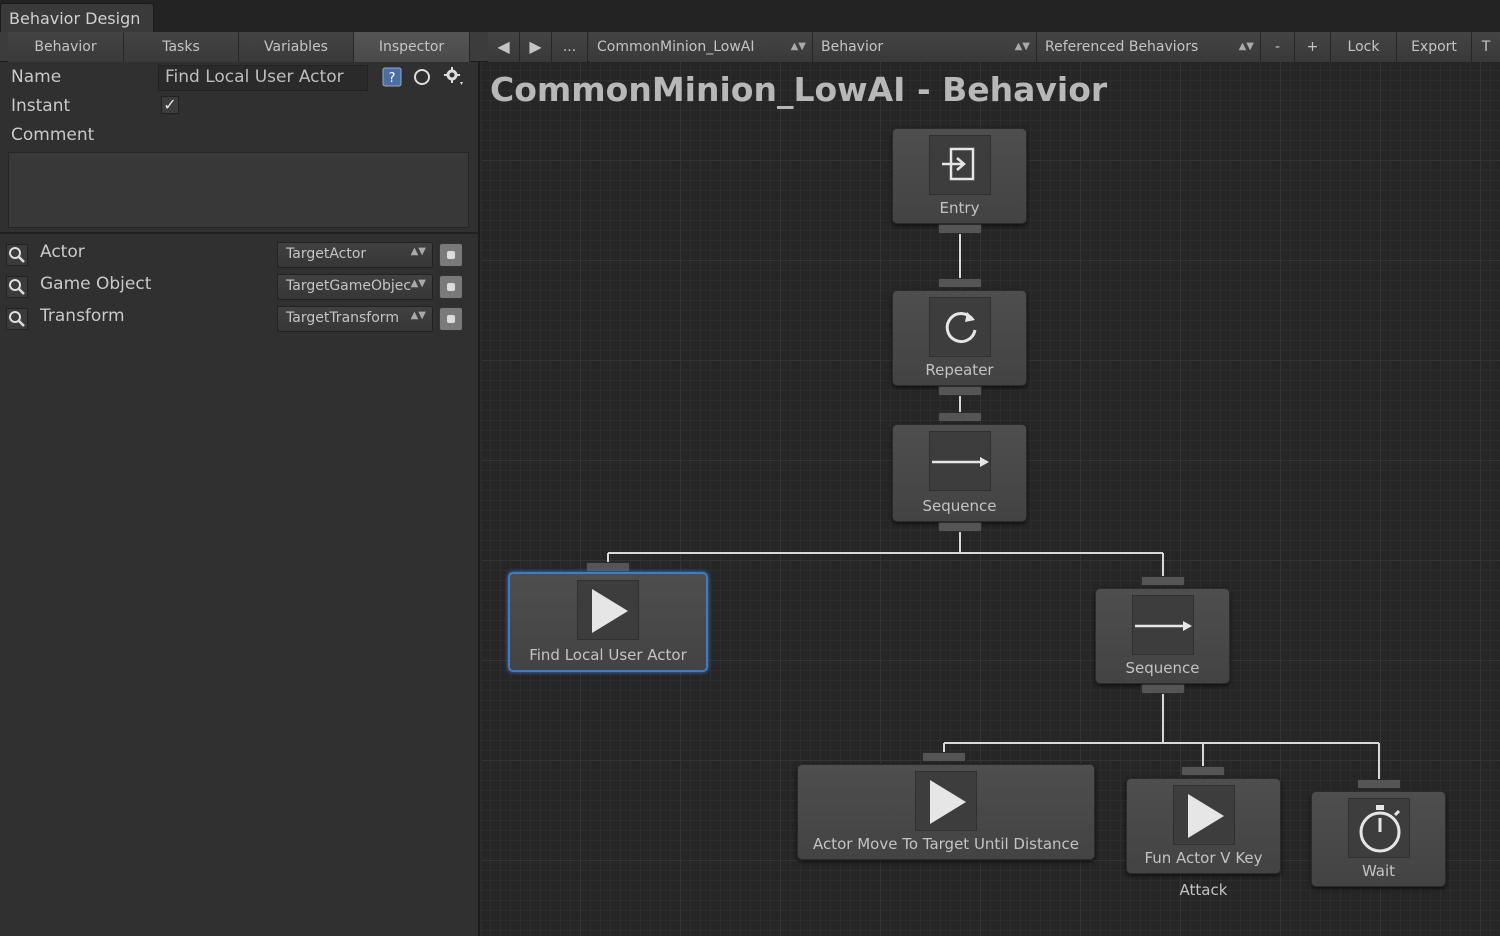  I want to click on variable-select-actor: TargetActor ▲▼, so click(355, 255).